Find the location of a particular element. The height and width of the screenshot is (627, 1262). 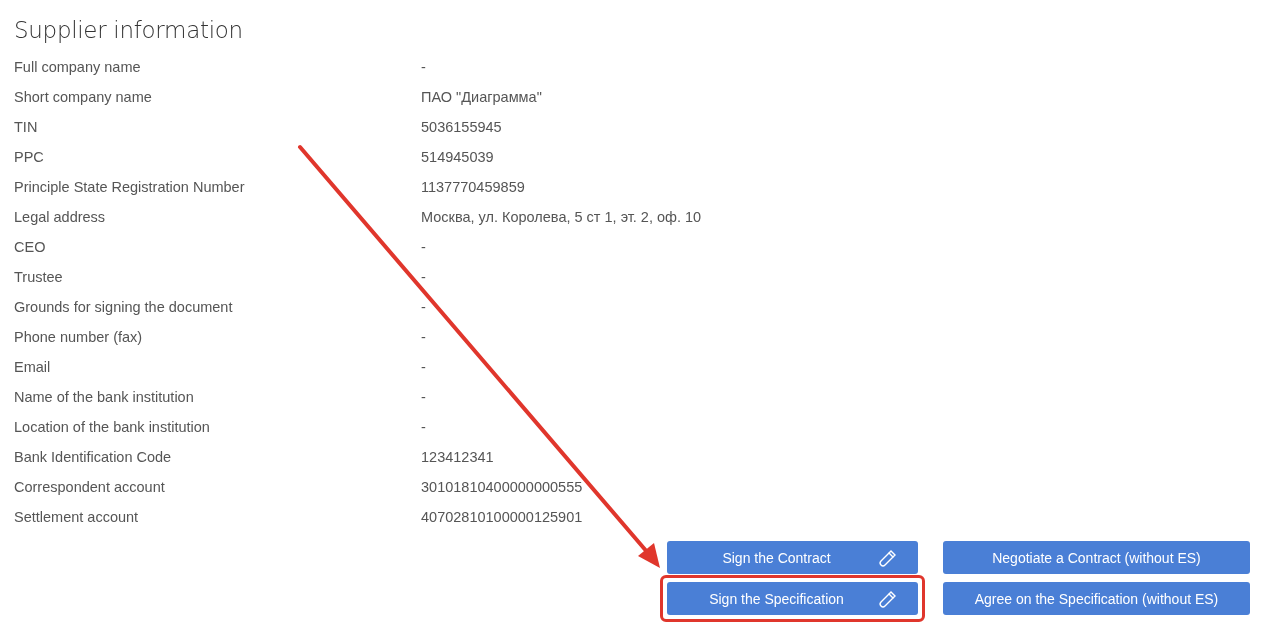

field-label: Email is located at coordinates (33, 367).